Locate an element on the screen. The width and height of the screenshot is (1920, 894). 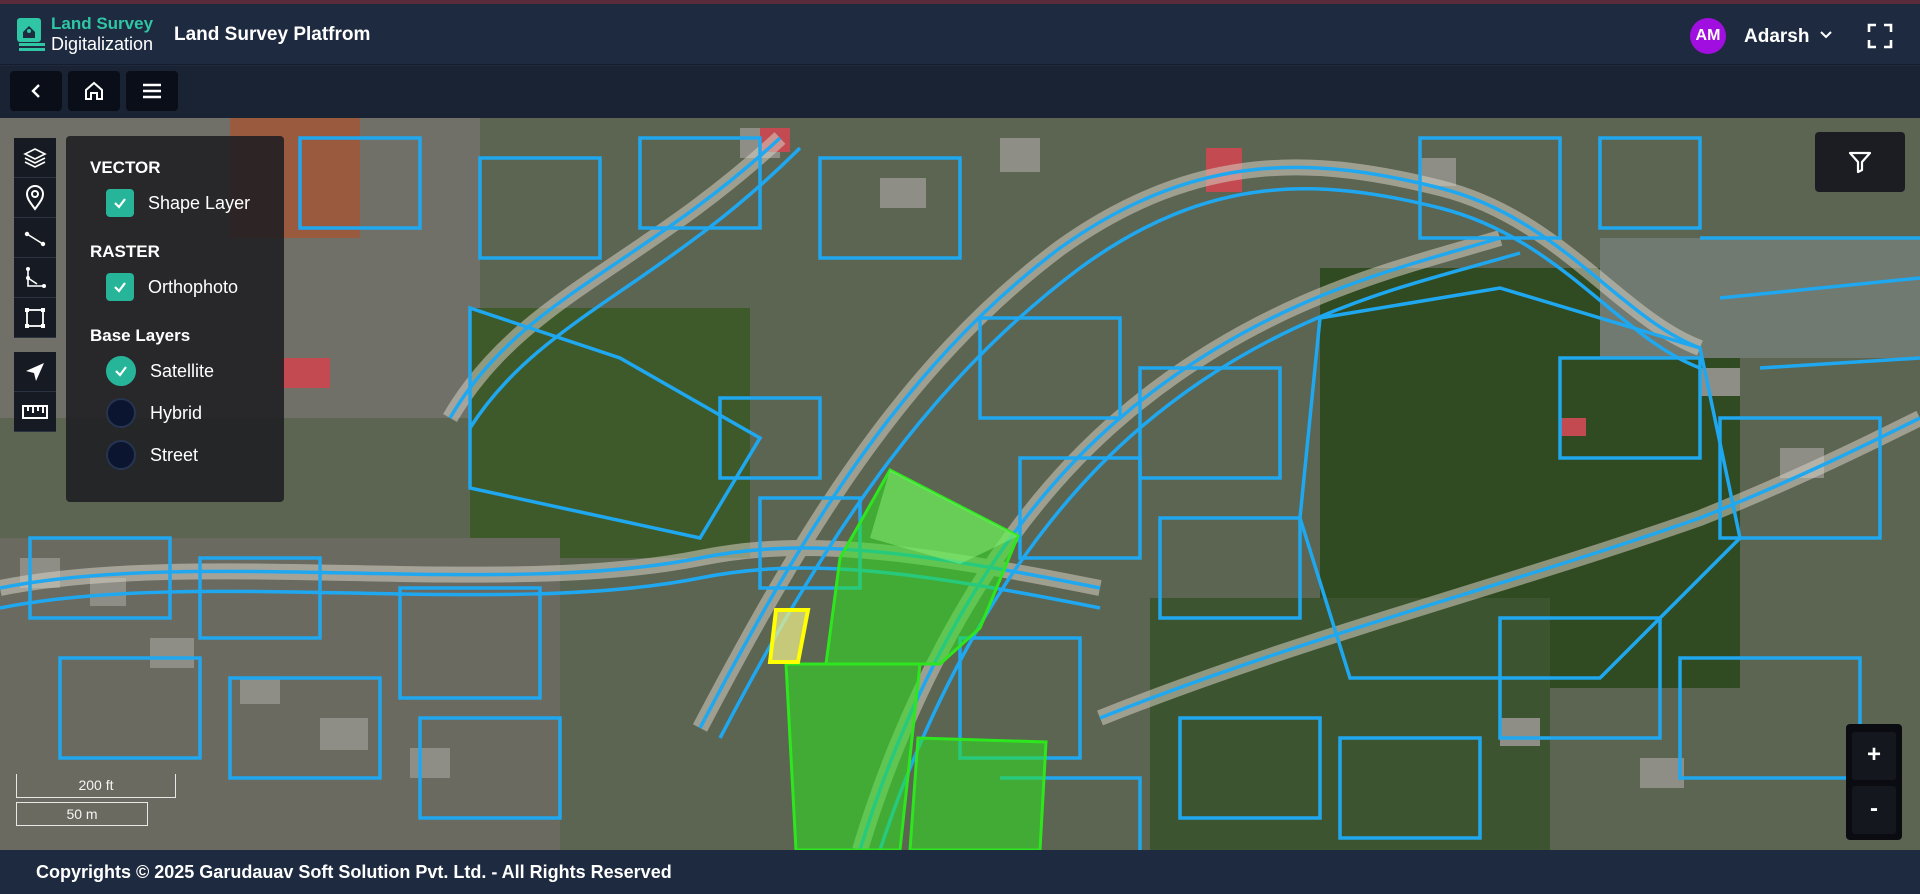
filter-button is located at coordinates (1860, 162).